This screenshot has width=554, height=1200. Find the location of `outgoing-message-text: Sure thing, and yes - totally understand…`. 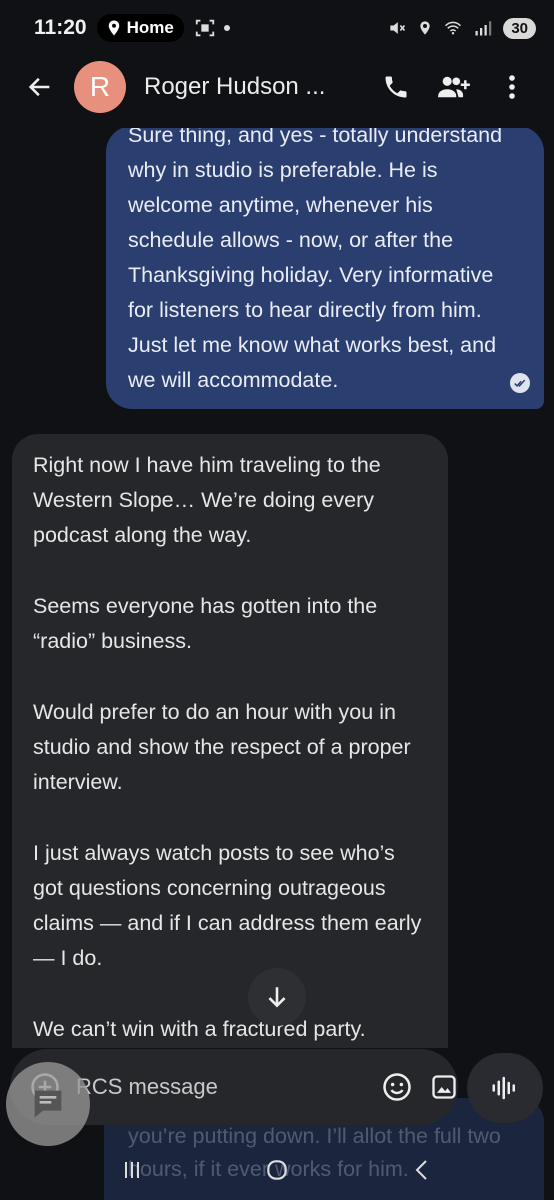

outgoing-message-text: Sure thing, and yes - totally understand… is located at coordinates (315, 260).